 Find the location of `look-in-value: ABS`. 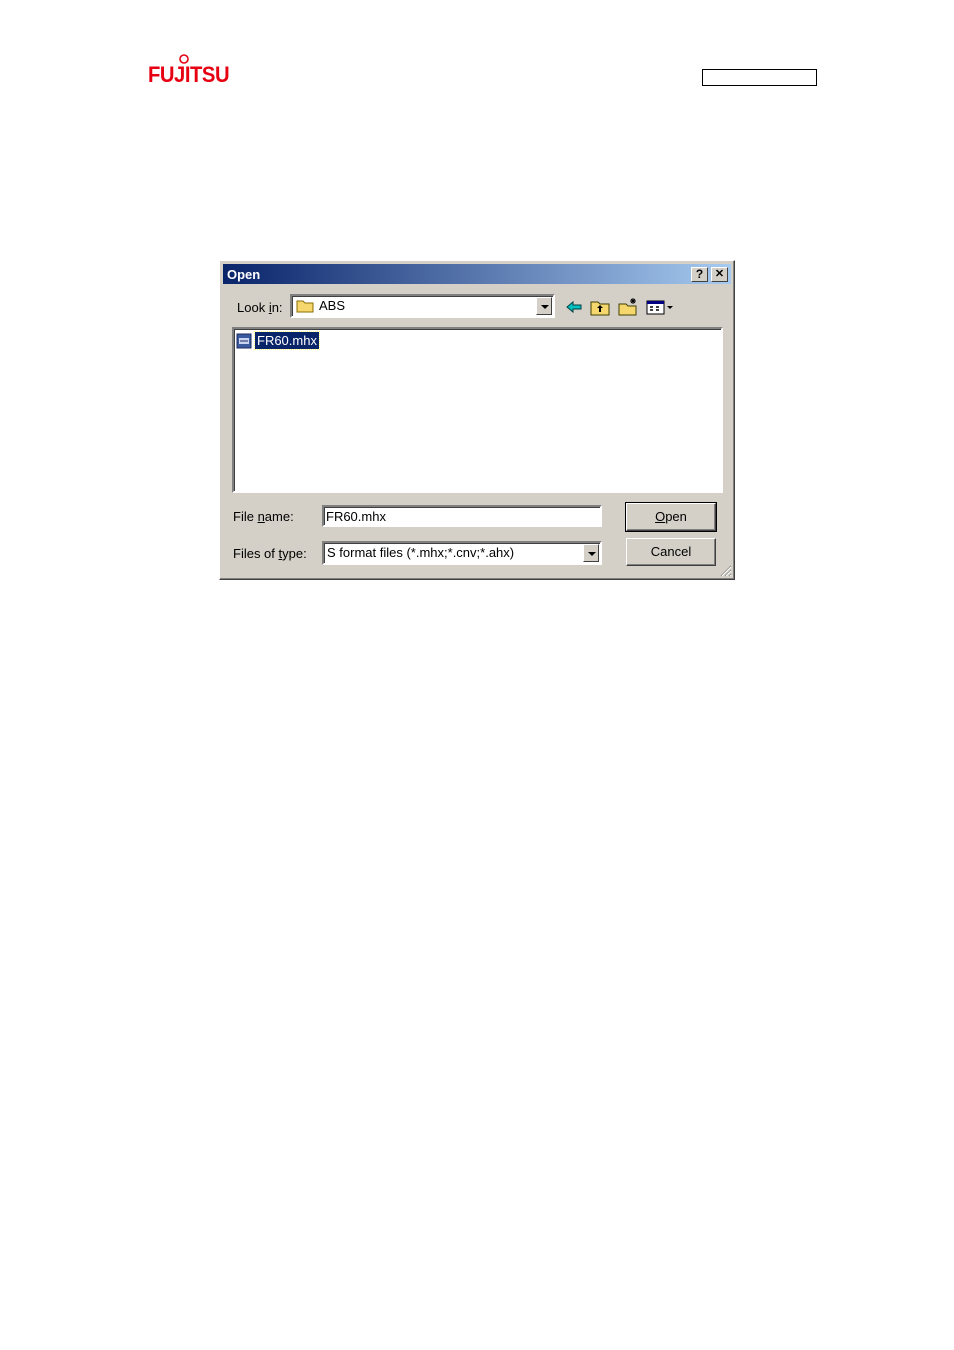

look-in-value: ABS is located at coordinates (332, 305).